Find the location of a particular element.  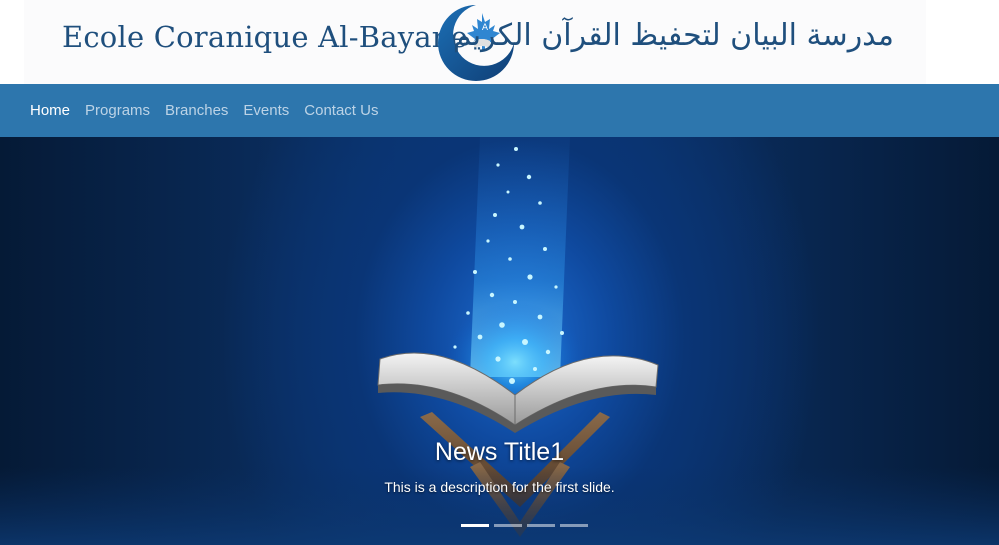

nav-item-branches: Branches is located at coordinates (196, 110).